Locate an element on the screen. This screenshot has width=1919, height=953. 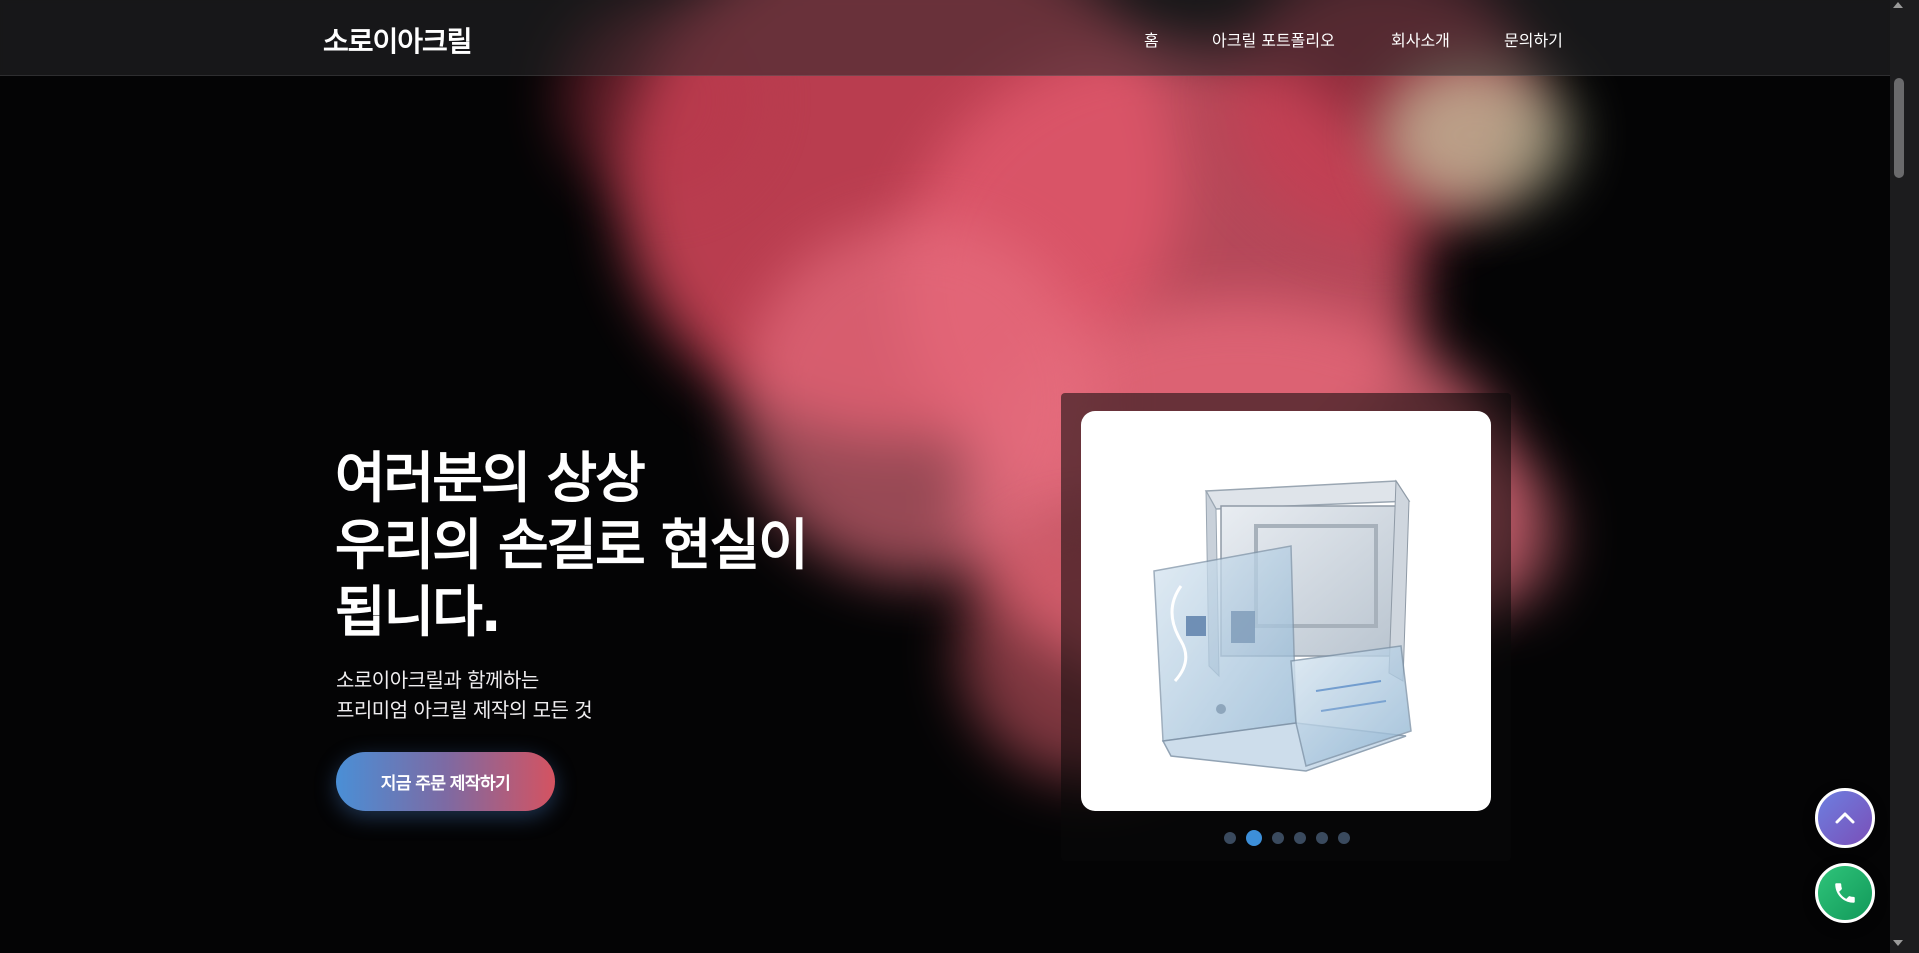
phone-icon is located at coordinates (1845, 893).